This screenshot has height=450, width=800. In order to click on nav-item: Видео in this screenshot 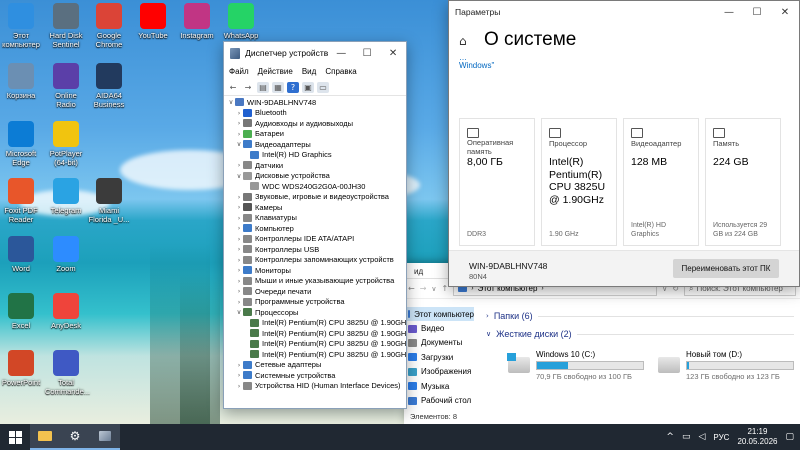, I will do `click(439, 328)`.